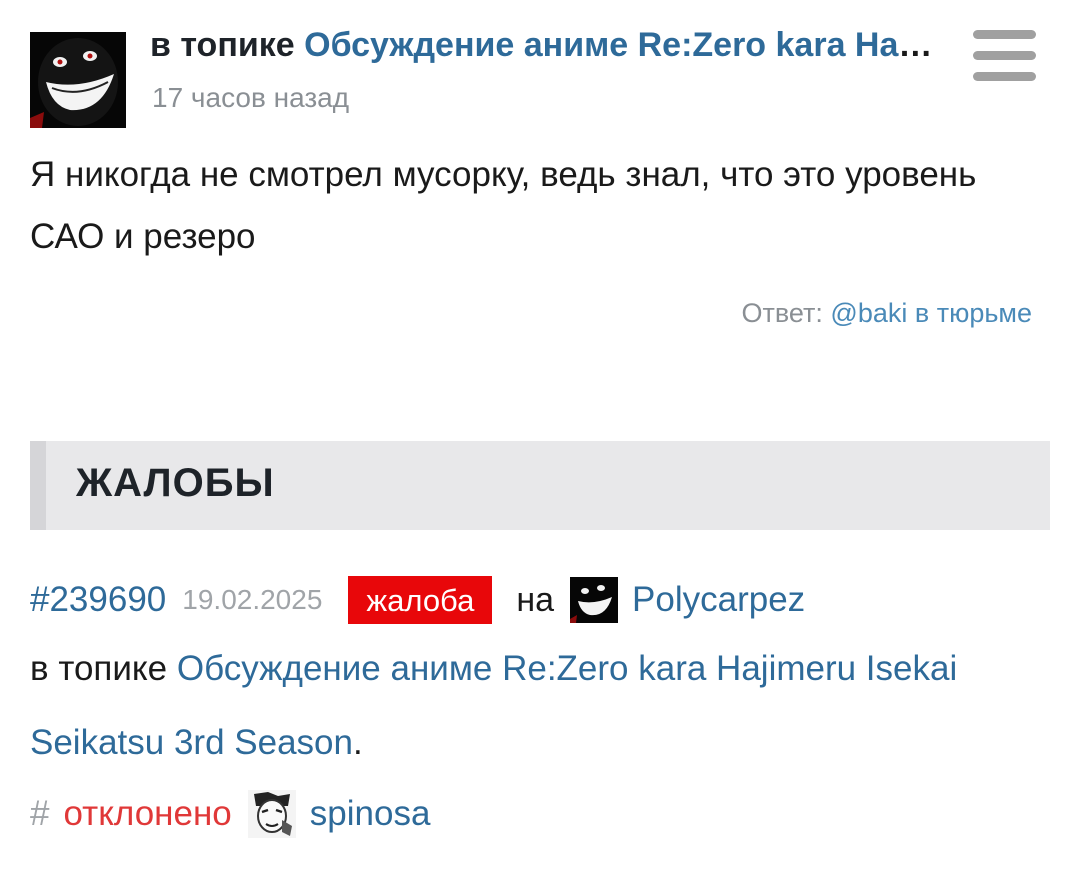 This screenshot has width=1080, height=890. Describe the element at coordinates (222, 45) in the screenshot. I see `topic-prefix: в топике` at that location.